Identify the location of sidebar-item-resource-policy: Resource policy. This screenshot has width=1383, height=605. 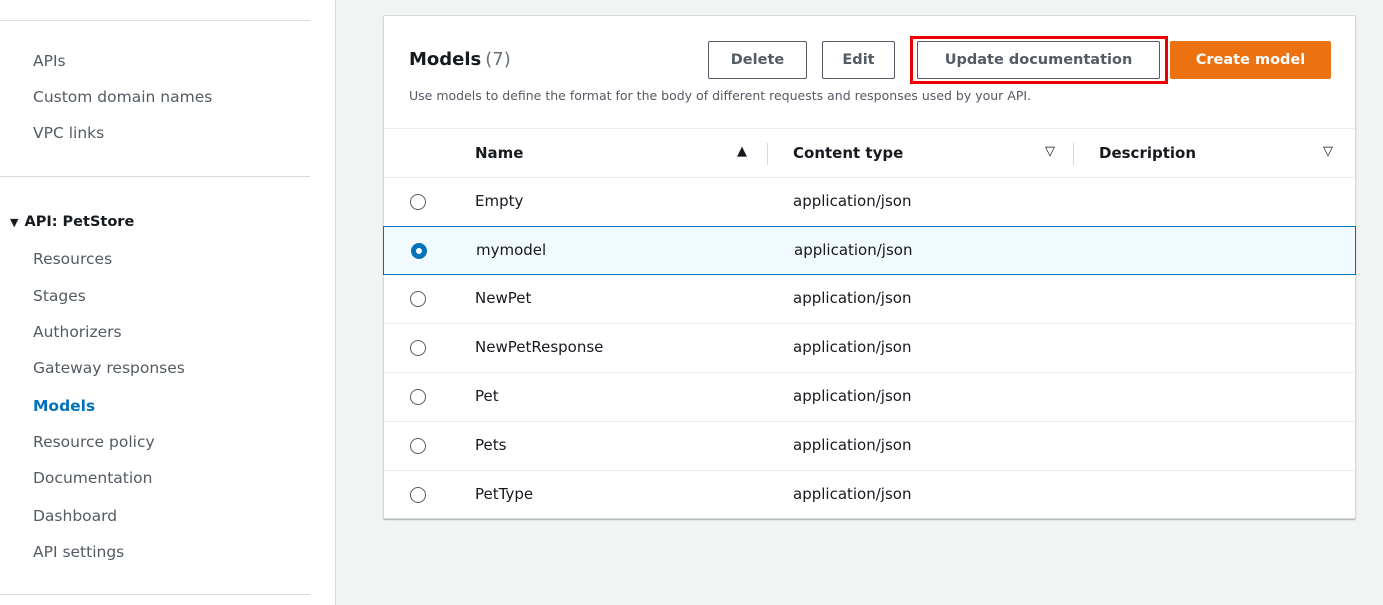
(94, 442).